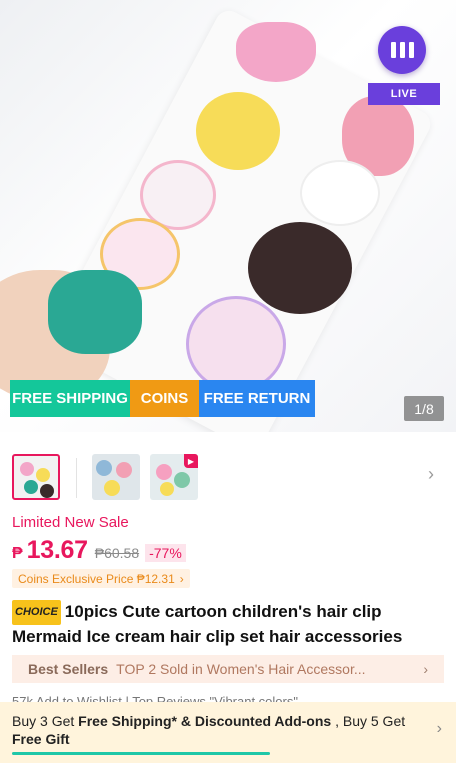 Image resolution: width=456 pixels, height=763 pixels. I want to click on unicorn-clip, so click(236, 344).